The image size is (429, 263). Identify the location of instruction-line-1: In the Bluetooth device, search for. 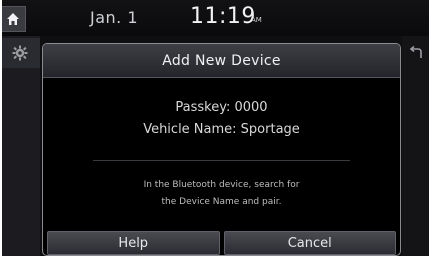
(221, 185).